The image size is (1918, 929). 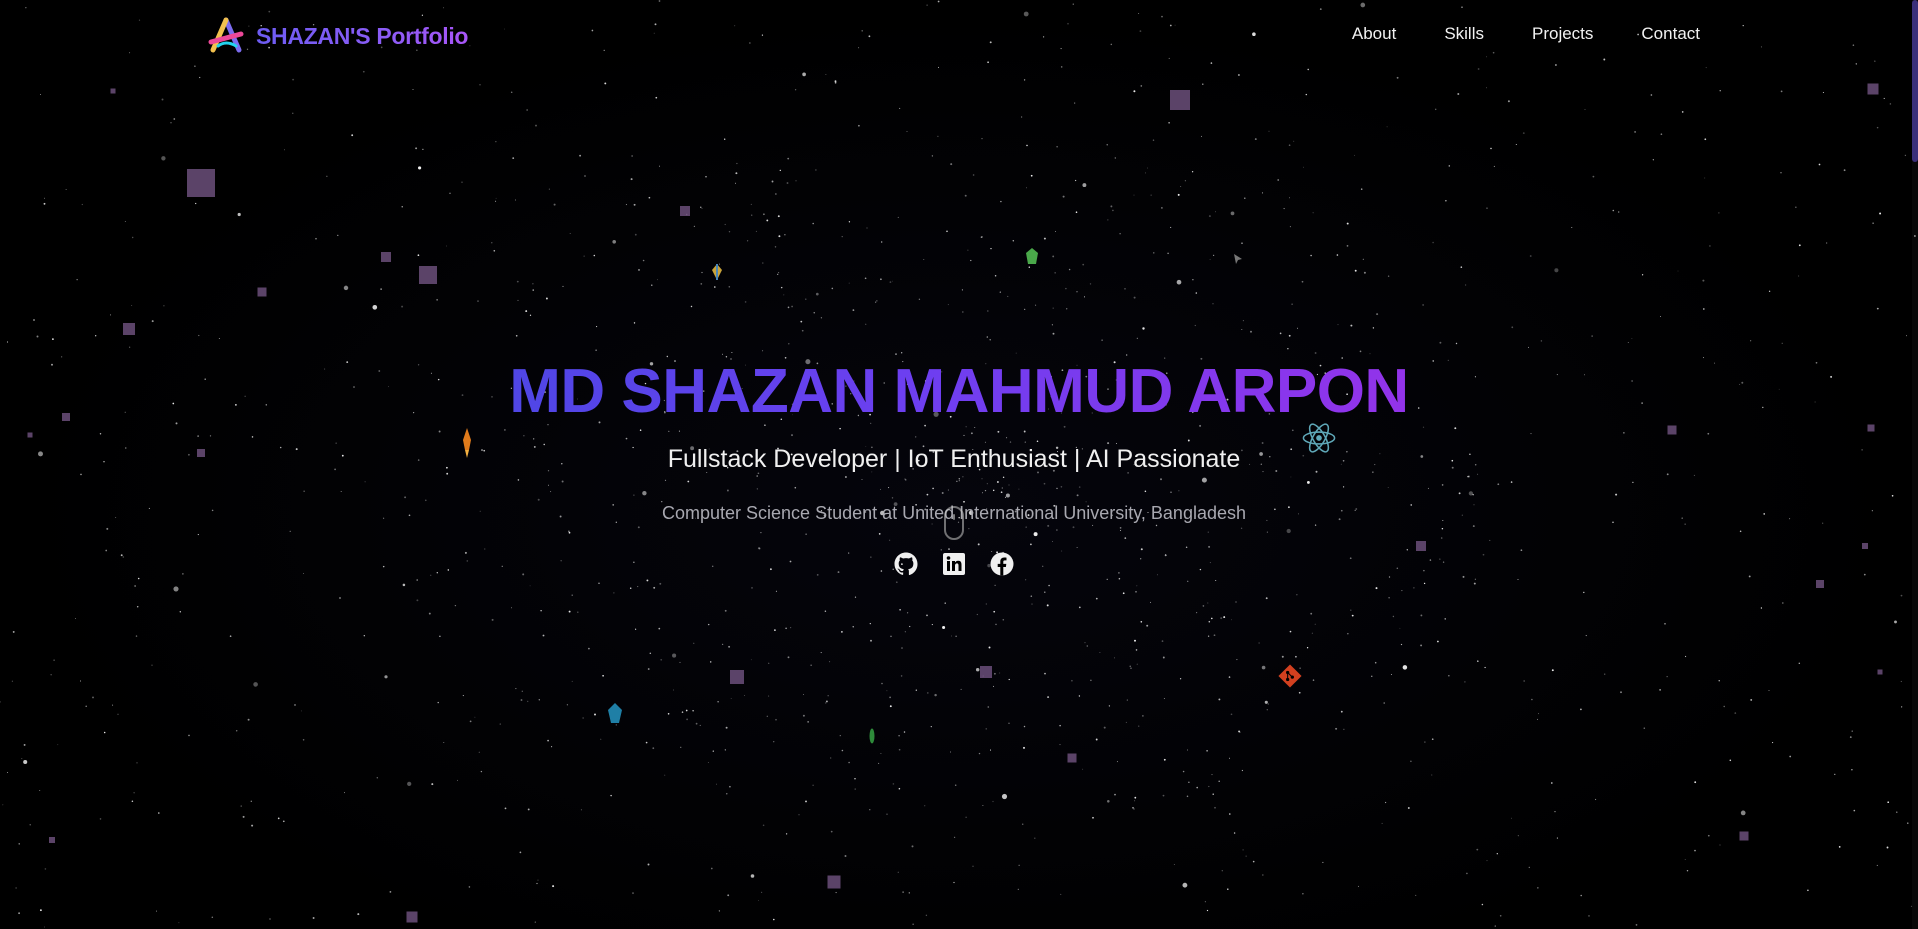 I want to click on scrollbar-thumb, so click(x=1915, y=81).